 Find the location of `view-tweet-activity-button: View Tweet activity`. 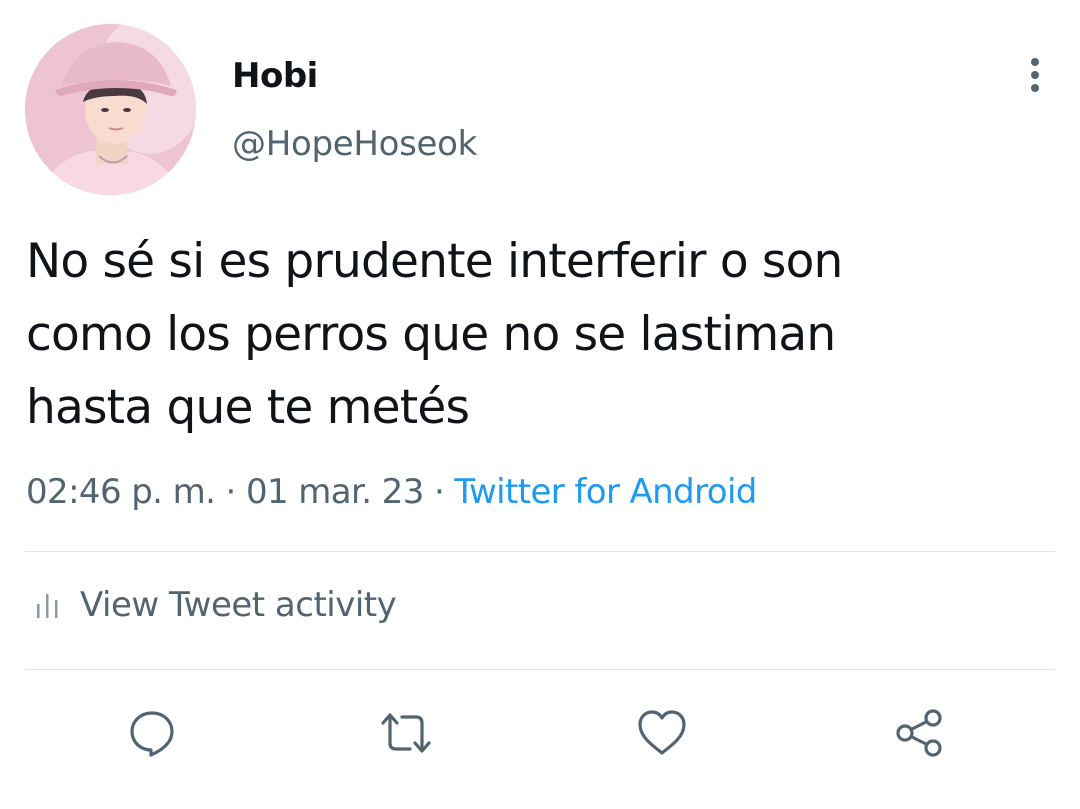

view-tweet-activity-button: View Tweet activity is located at coordinates (215, 605).